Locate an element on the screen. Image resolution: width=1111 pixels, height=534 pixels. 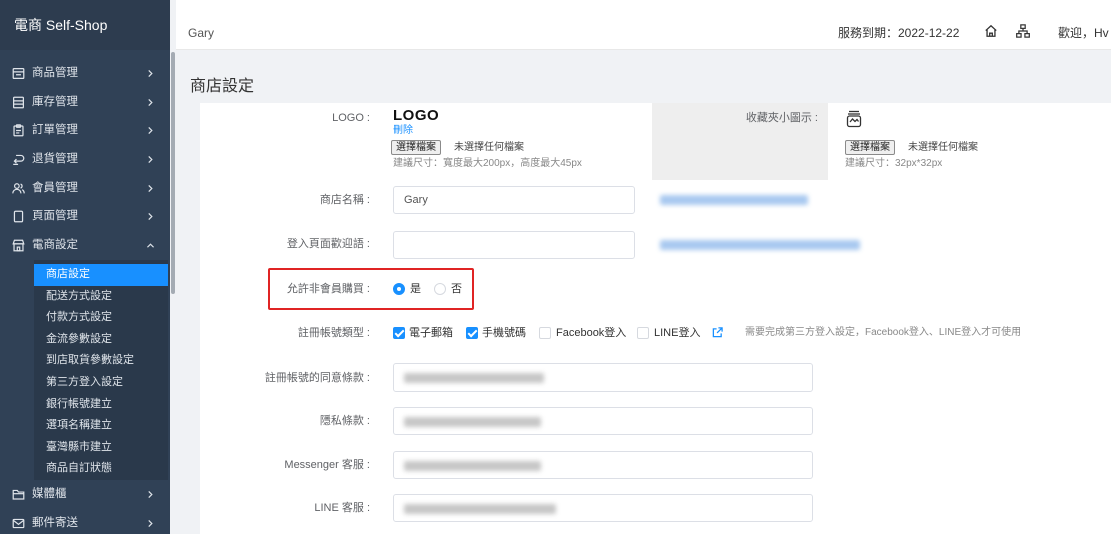
submenu-item-product-status: 商品自訂狀態 is located at coordinates (101, 469).